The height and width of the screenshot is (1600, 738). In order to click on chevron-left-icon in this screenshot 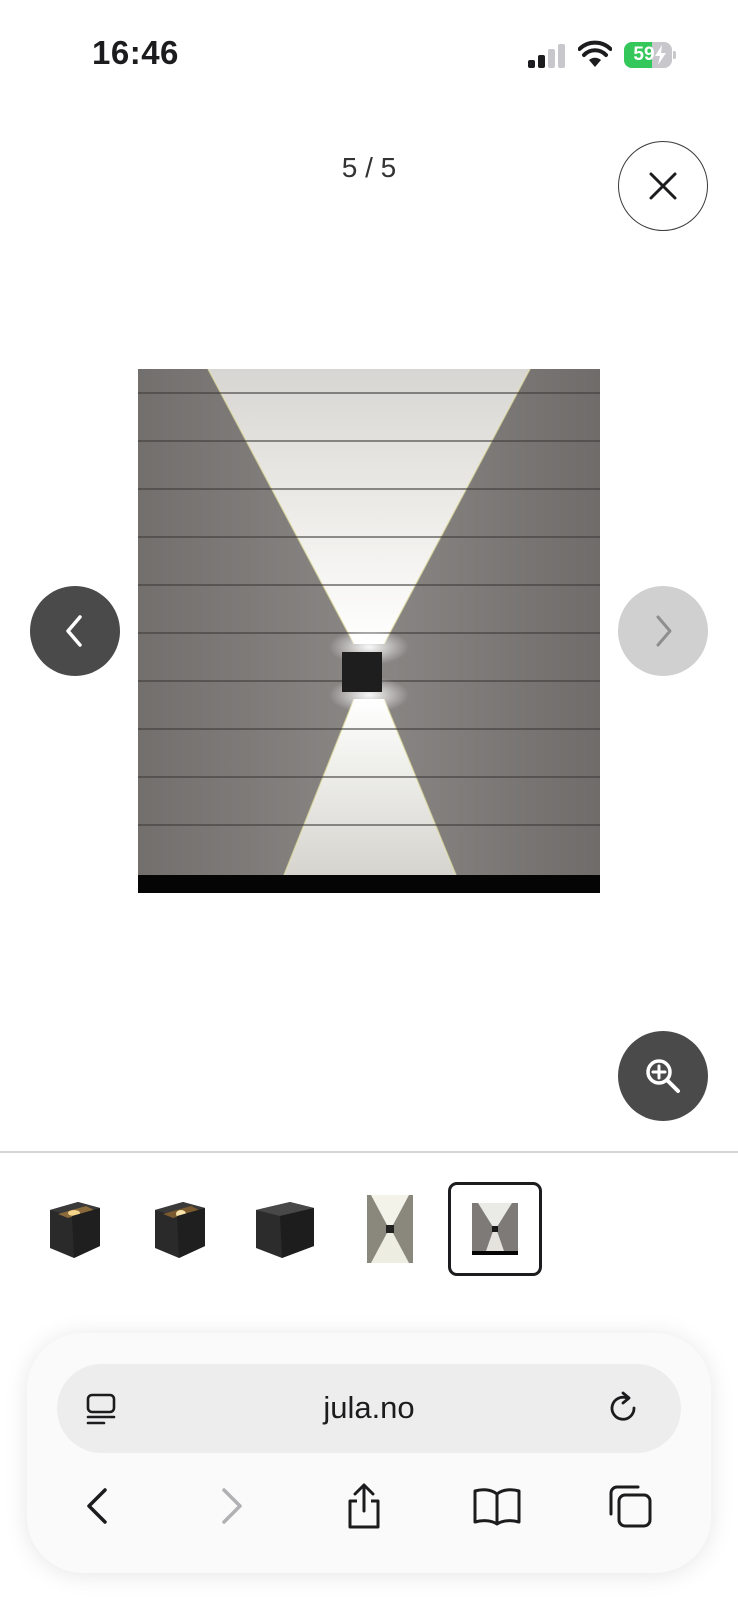, I will do `click(74, 631)`.